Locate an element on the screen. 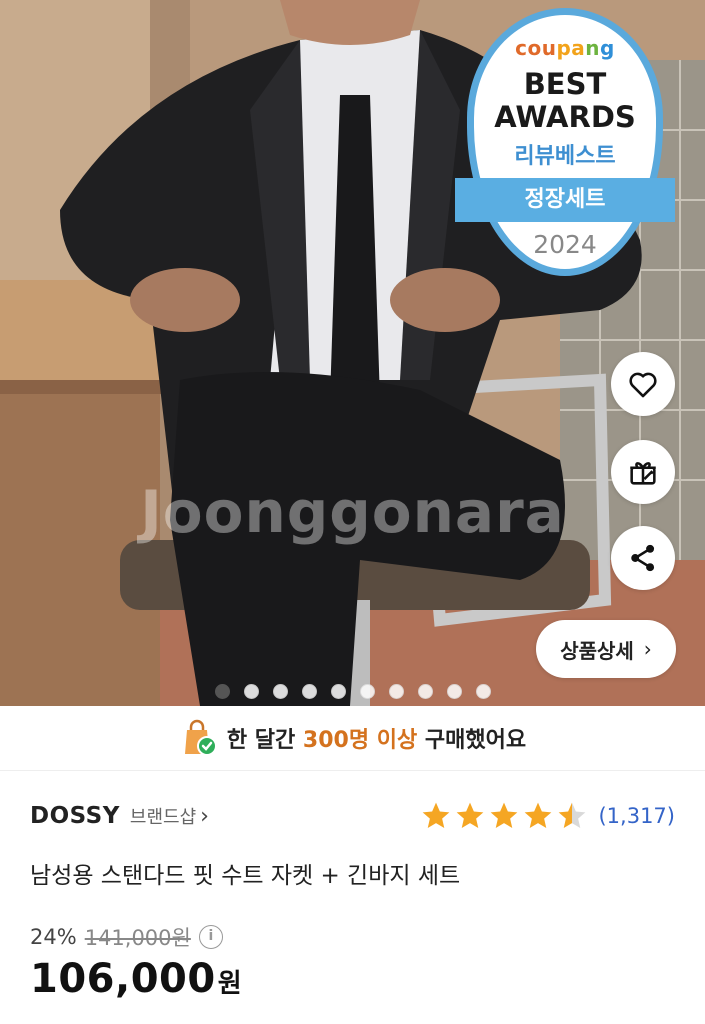 The image size is (705, 1024). purchase-count-banner: 한 달간 300명 이상 구매했어요 is located at coordinates (352, 738).